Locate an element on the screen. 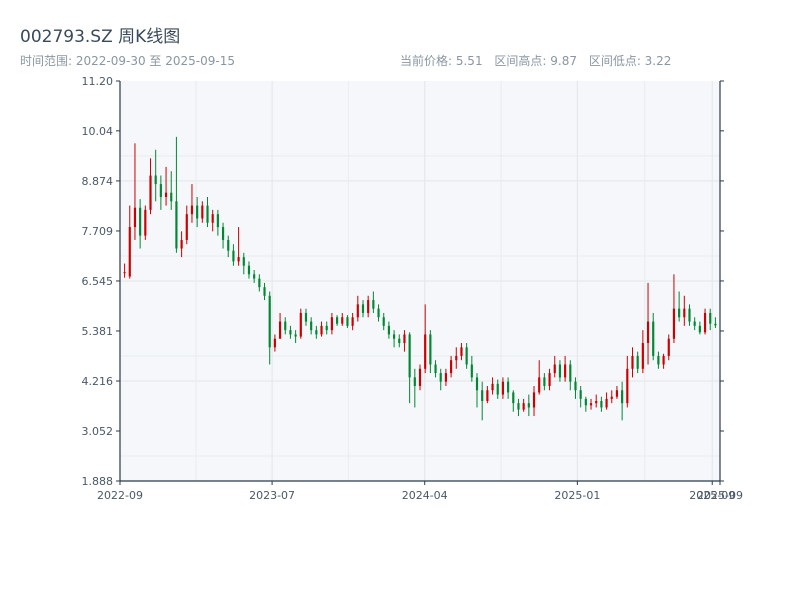  x-tick-label: 2025-09 is located at coordinates (720, 495).